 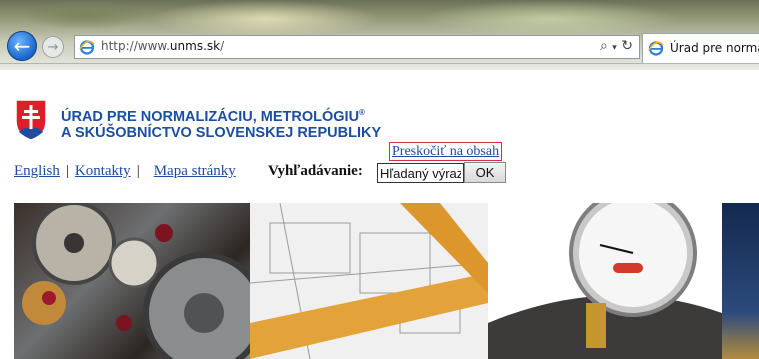 I want to click on banner-image-pressure-gauge, so click(x=605, y=281).